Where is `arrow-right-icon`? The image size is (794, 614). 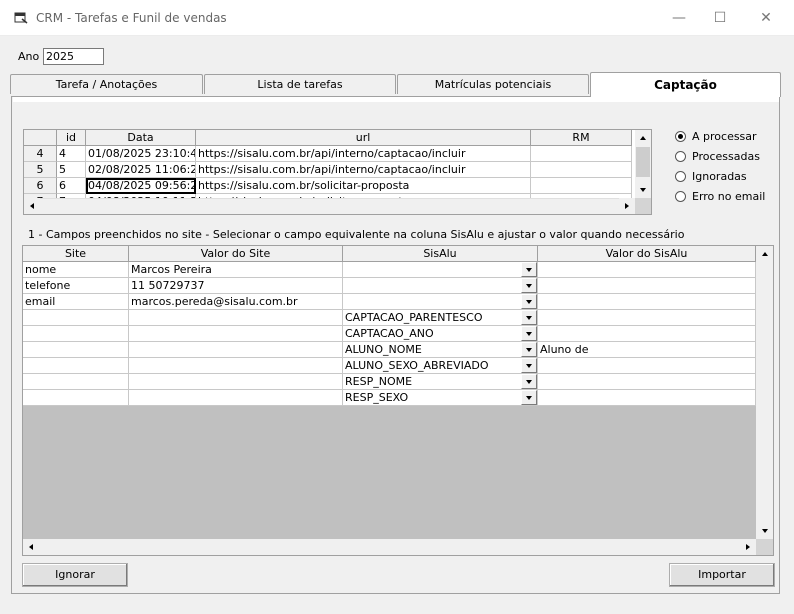 arrow-right-icon is located at coordinates (748, 547).